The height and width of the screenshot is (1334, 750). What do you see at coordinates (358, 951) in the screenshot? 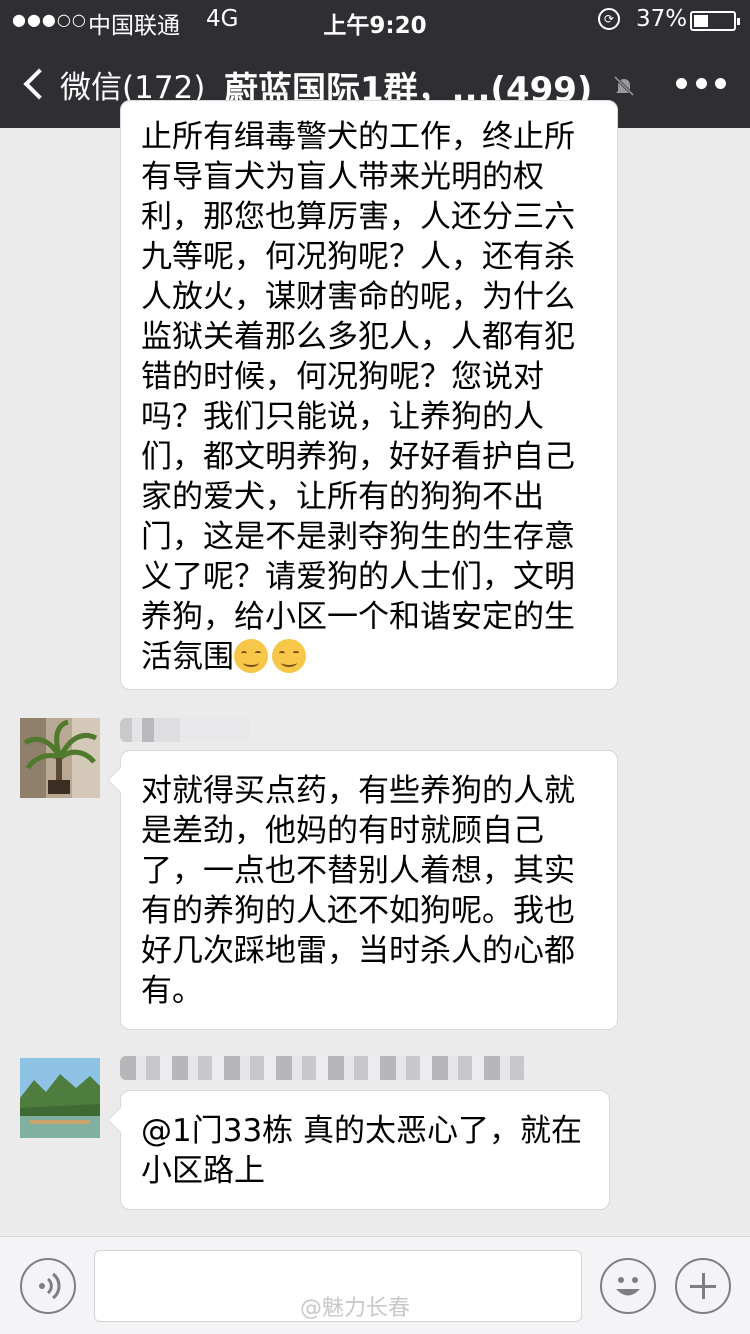
I see `message-line: 好几次踩地雷，当时杀人的心都` at bounding box center [358, 951].